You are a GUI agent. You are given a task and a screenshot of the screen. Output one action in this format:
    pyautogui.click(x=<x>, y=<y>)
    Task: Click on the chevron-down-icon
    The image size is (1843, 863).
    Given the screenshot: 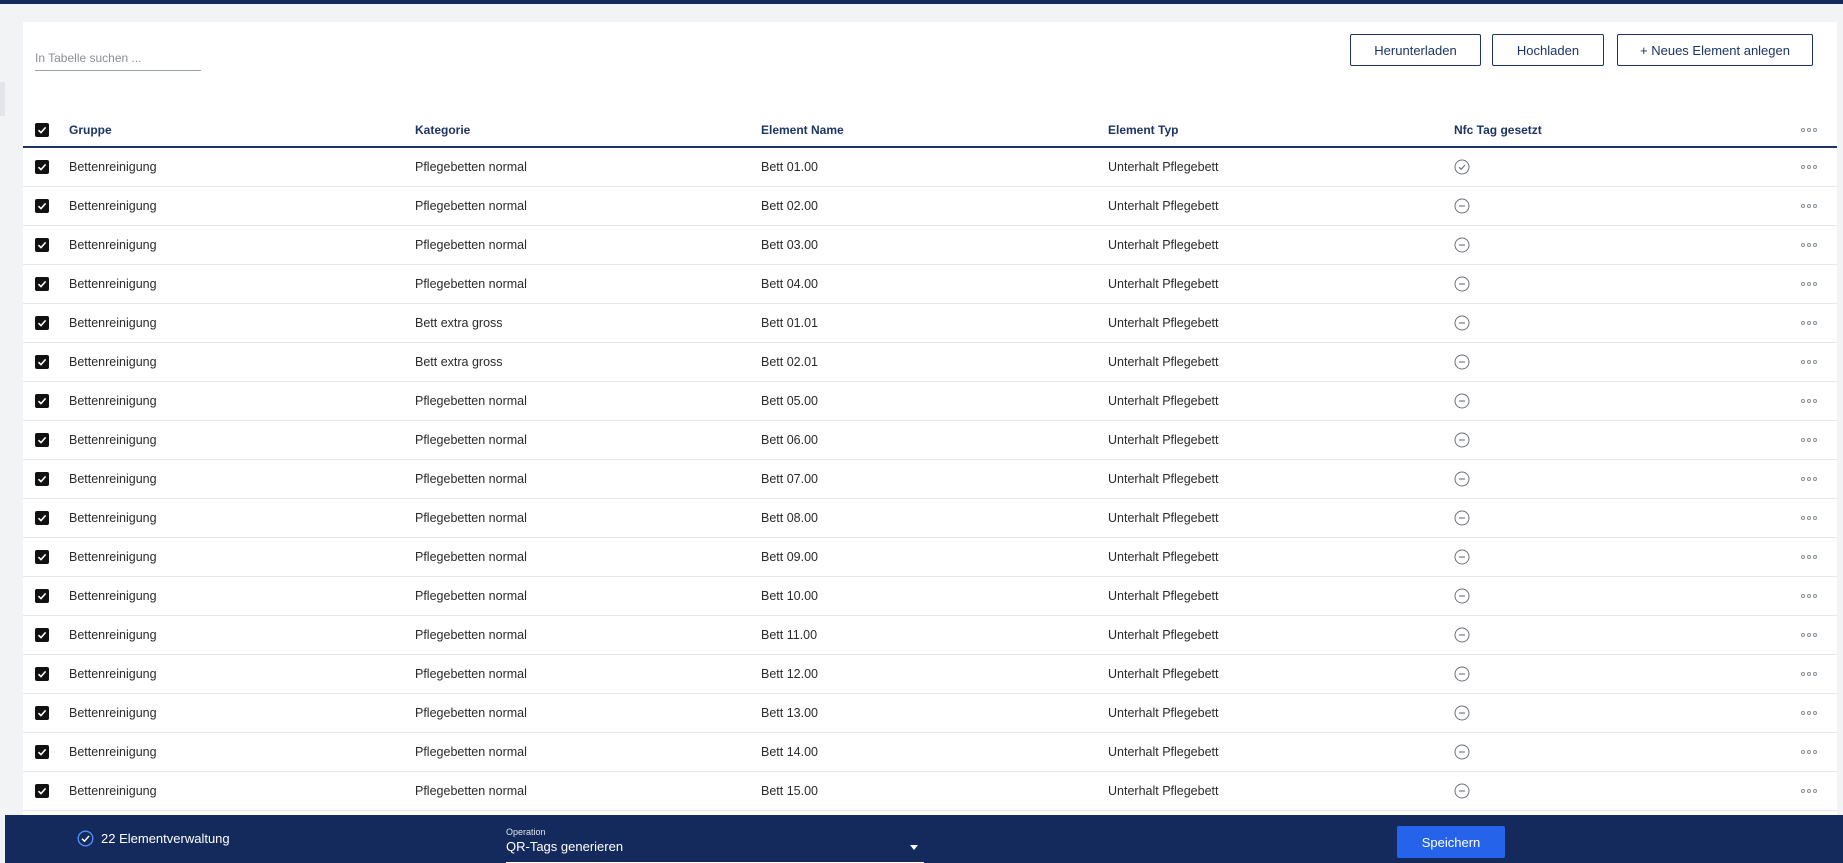 What is the action you would take?
    pyautogui.click(x=914, y=847)
    